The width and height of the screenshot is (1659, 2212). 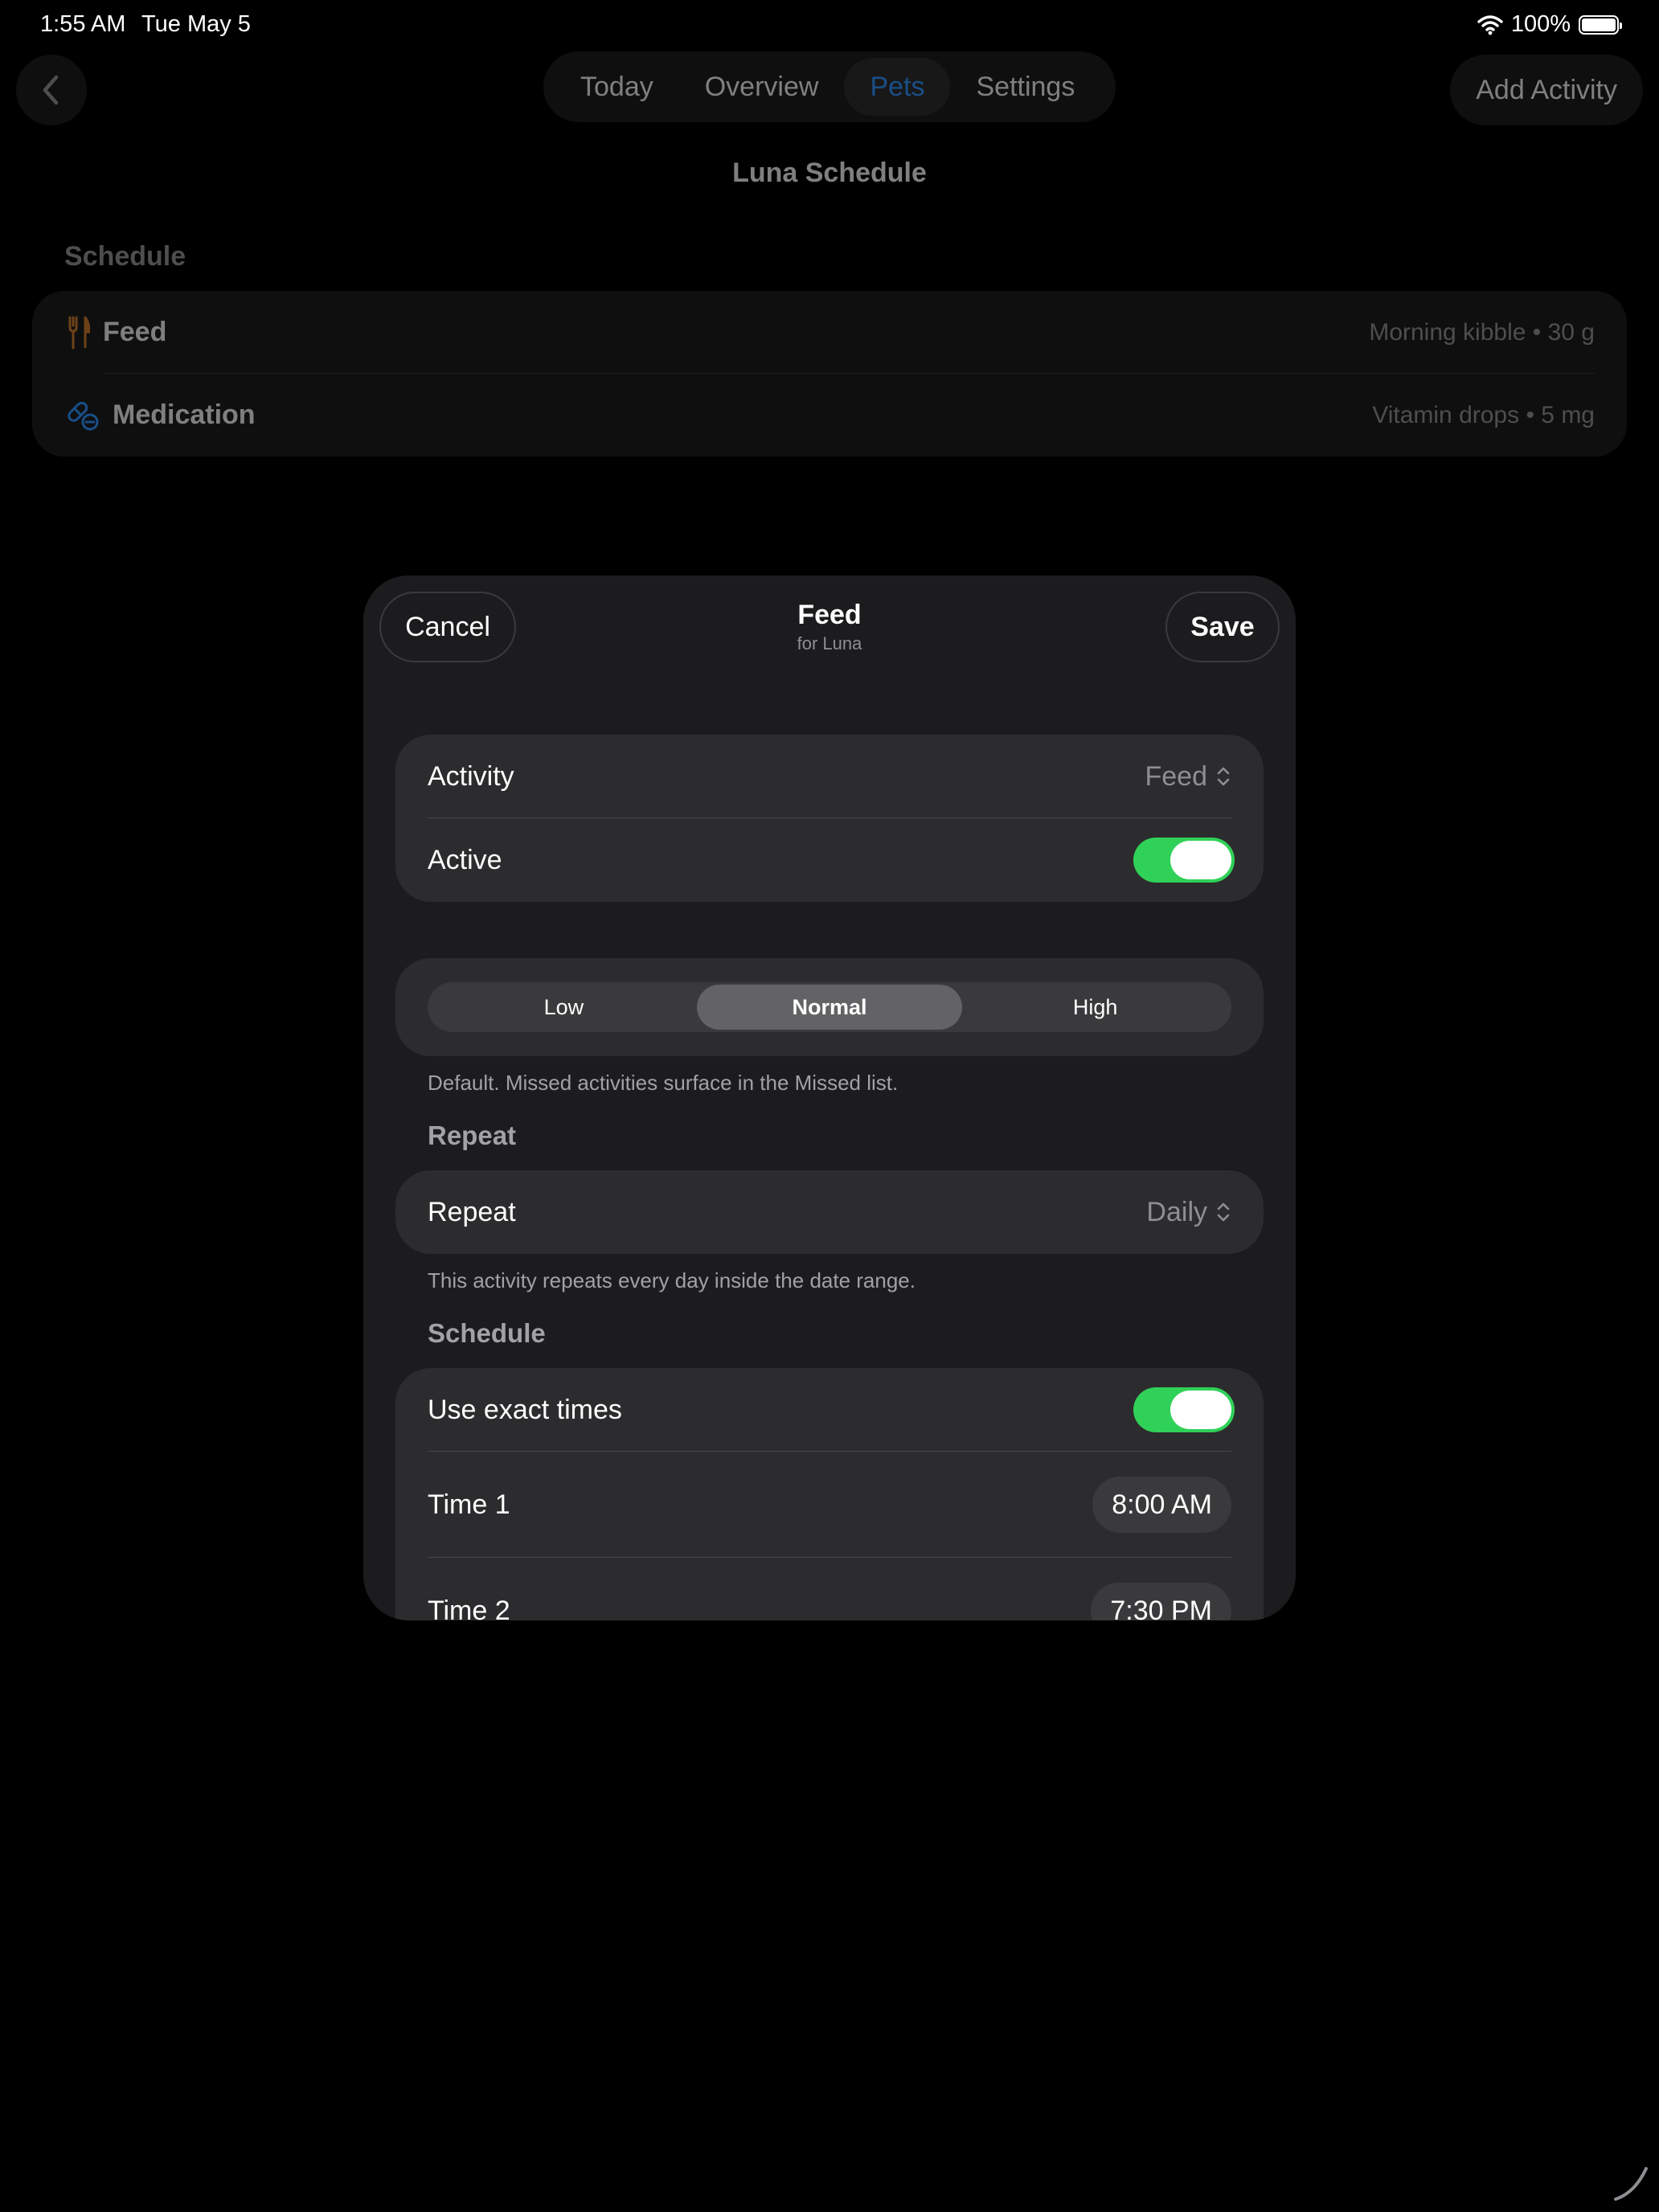 I want to click on active-toggle, so click(x=1184, y=861).